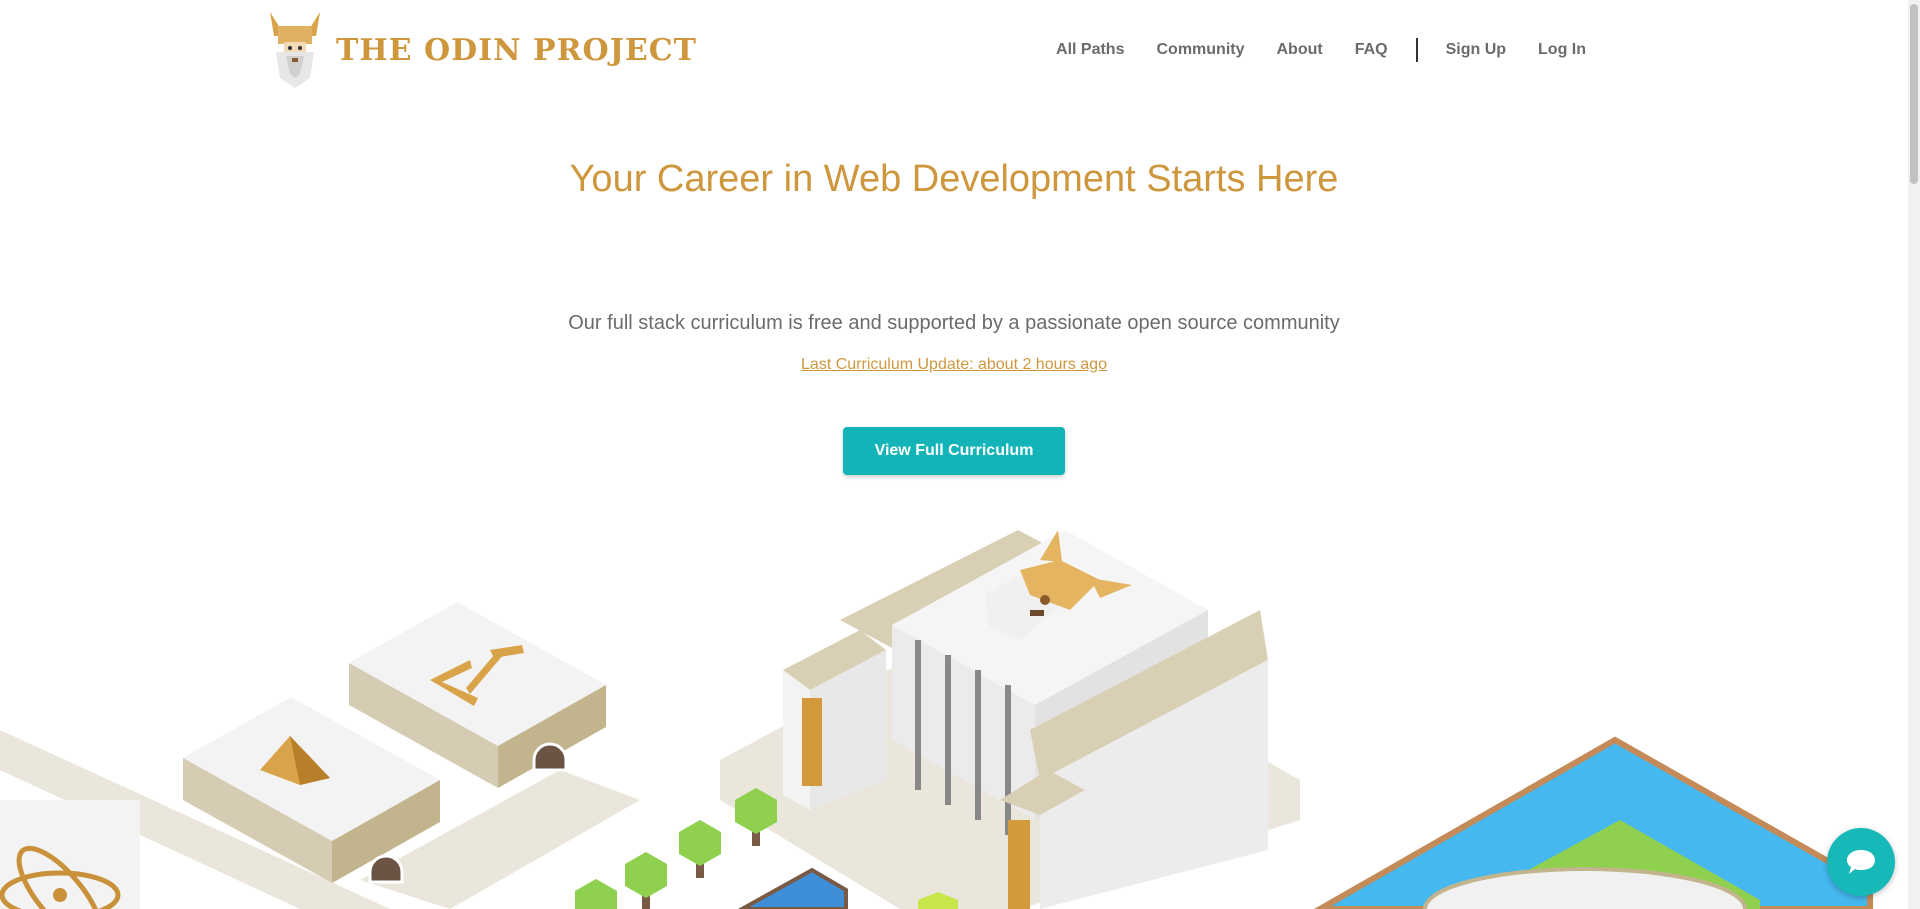 The width and height of the screenshot is (1920, 909). I want to click on logo-text: THE ODIN PROJECT, so click(516, 50).